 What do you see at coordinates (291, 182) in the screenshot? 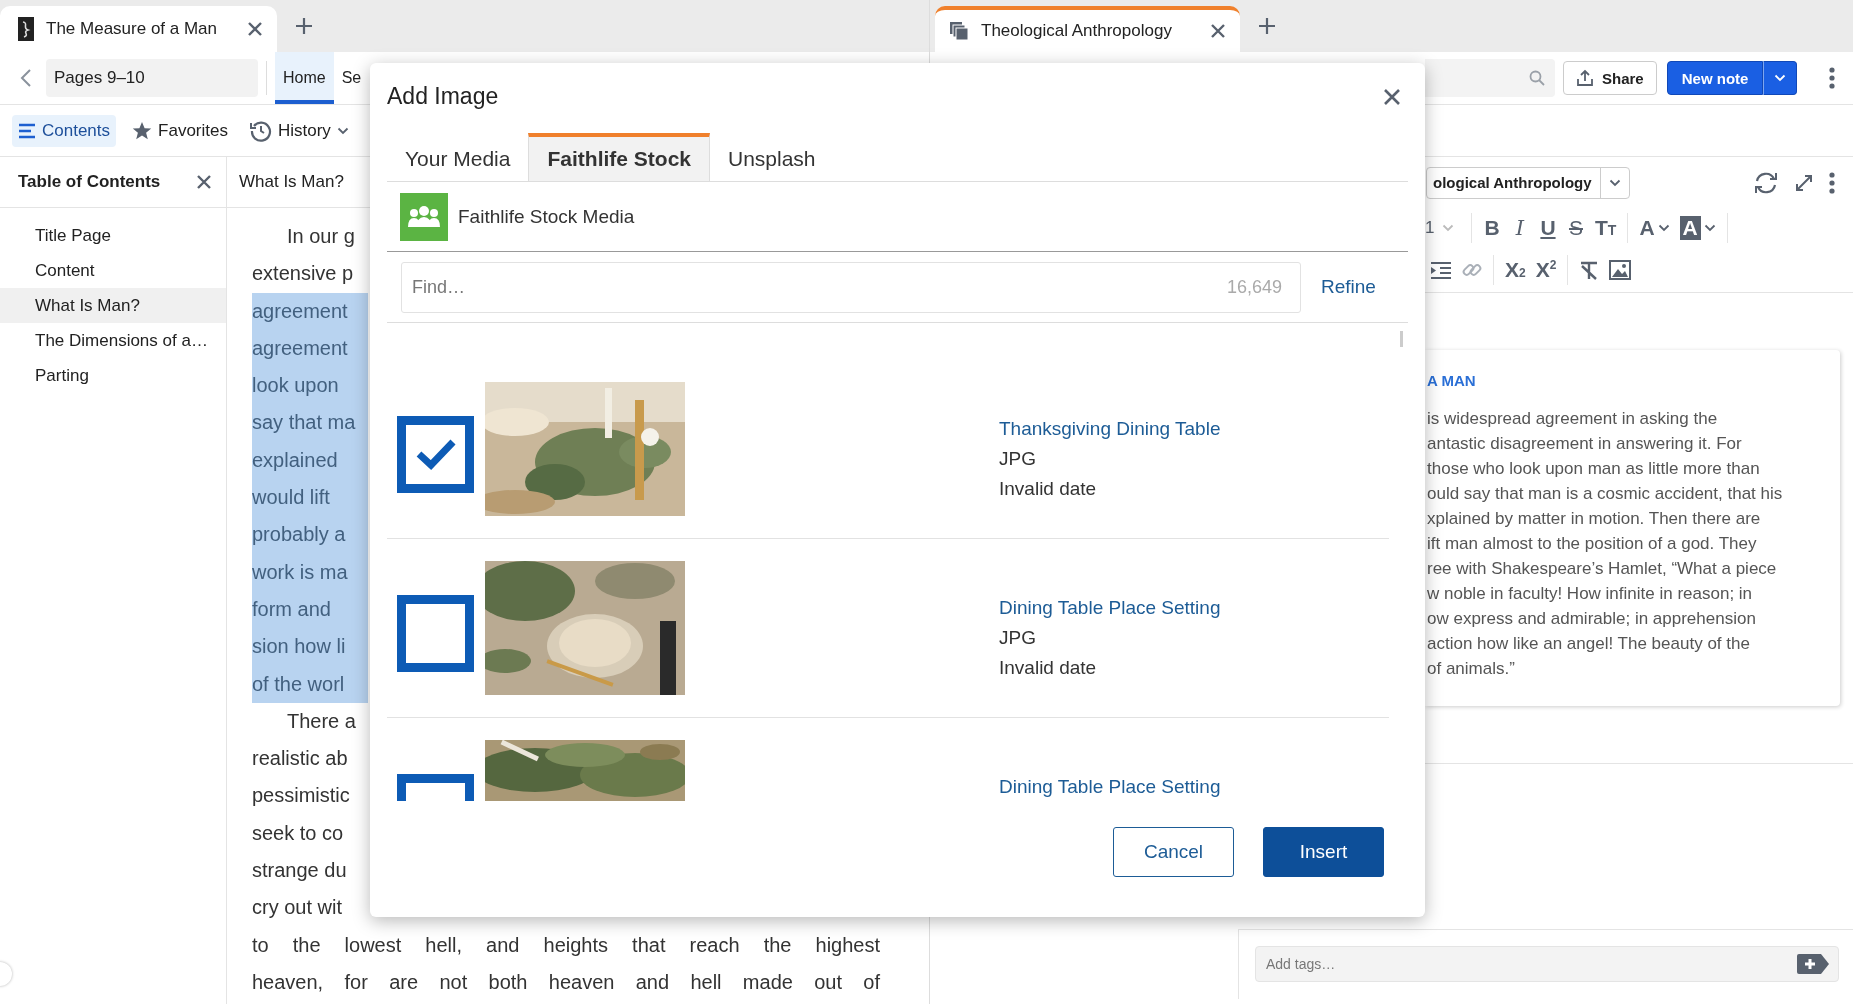
I see `section-heading: What Is Man?` at bounding box center [291, 182].